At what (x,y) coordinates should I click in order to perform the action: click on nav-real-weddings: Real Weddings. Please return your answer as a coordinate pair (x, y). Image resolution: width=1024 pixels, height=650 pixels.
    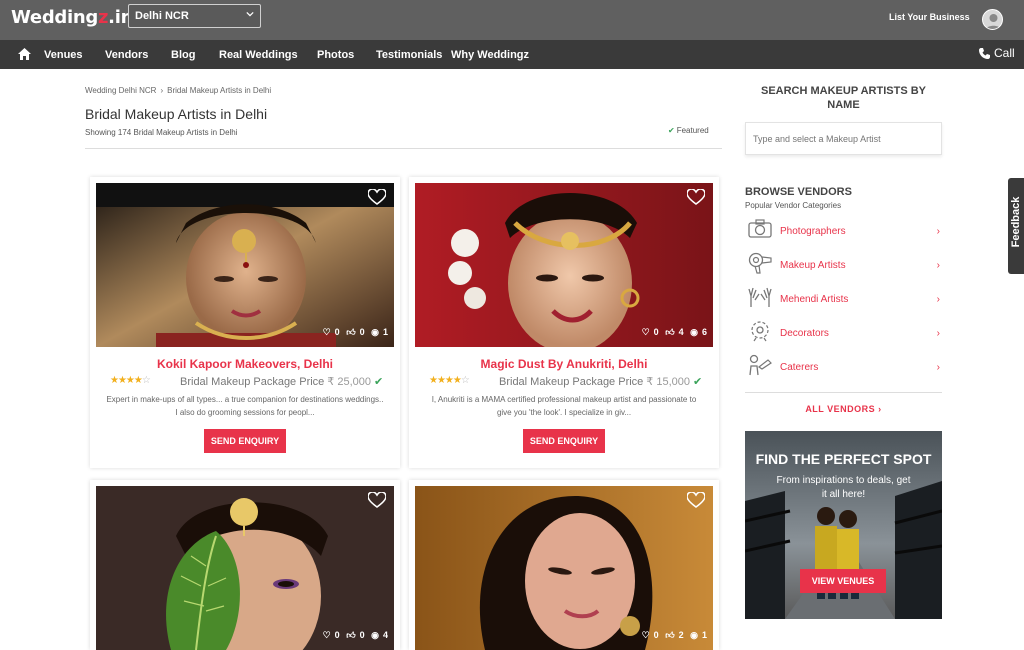
    Looking at the image, I should click on (258, 55).